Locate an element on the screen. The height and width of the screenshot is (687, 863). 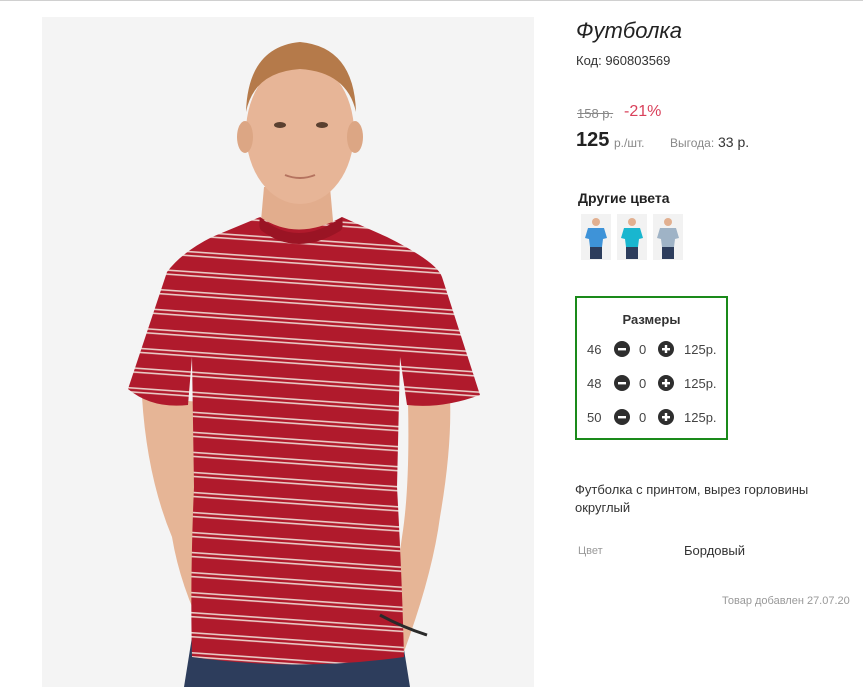
product-code: Код: 960803569 is located at coordinates (623, 60).